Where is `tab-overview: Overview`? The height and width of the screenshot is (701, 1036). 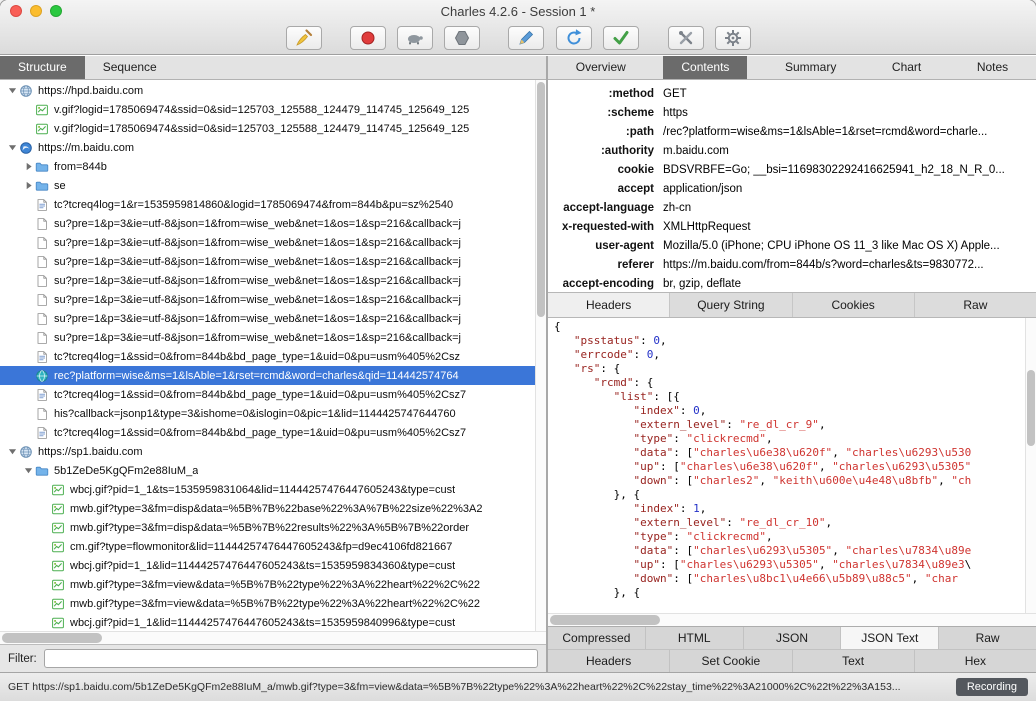
tab-overview: Overview is located at coordinates (601, 67).